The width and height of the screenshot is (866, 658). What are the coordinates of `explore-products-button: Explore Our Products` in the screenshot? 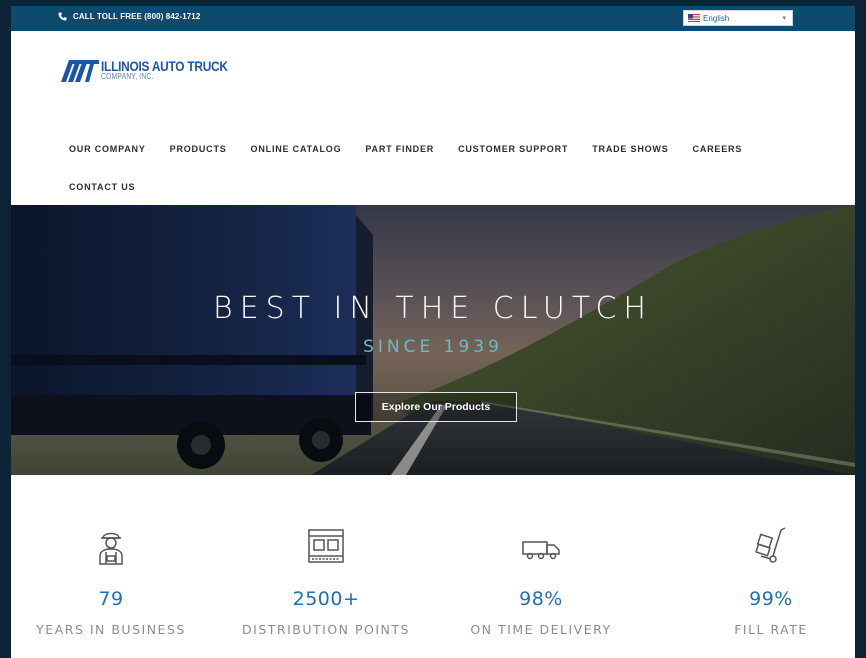 It's located at (436, 407).